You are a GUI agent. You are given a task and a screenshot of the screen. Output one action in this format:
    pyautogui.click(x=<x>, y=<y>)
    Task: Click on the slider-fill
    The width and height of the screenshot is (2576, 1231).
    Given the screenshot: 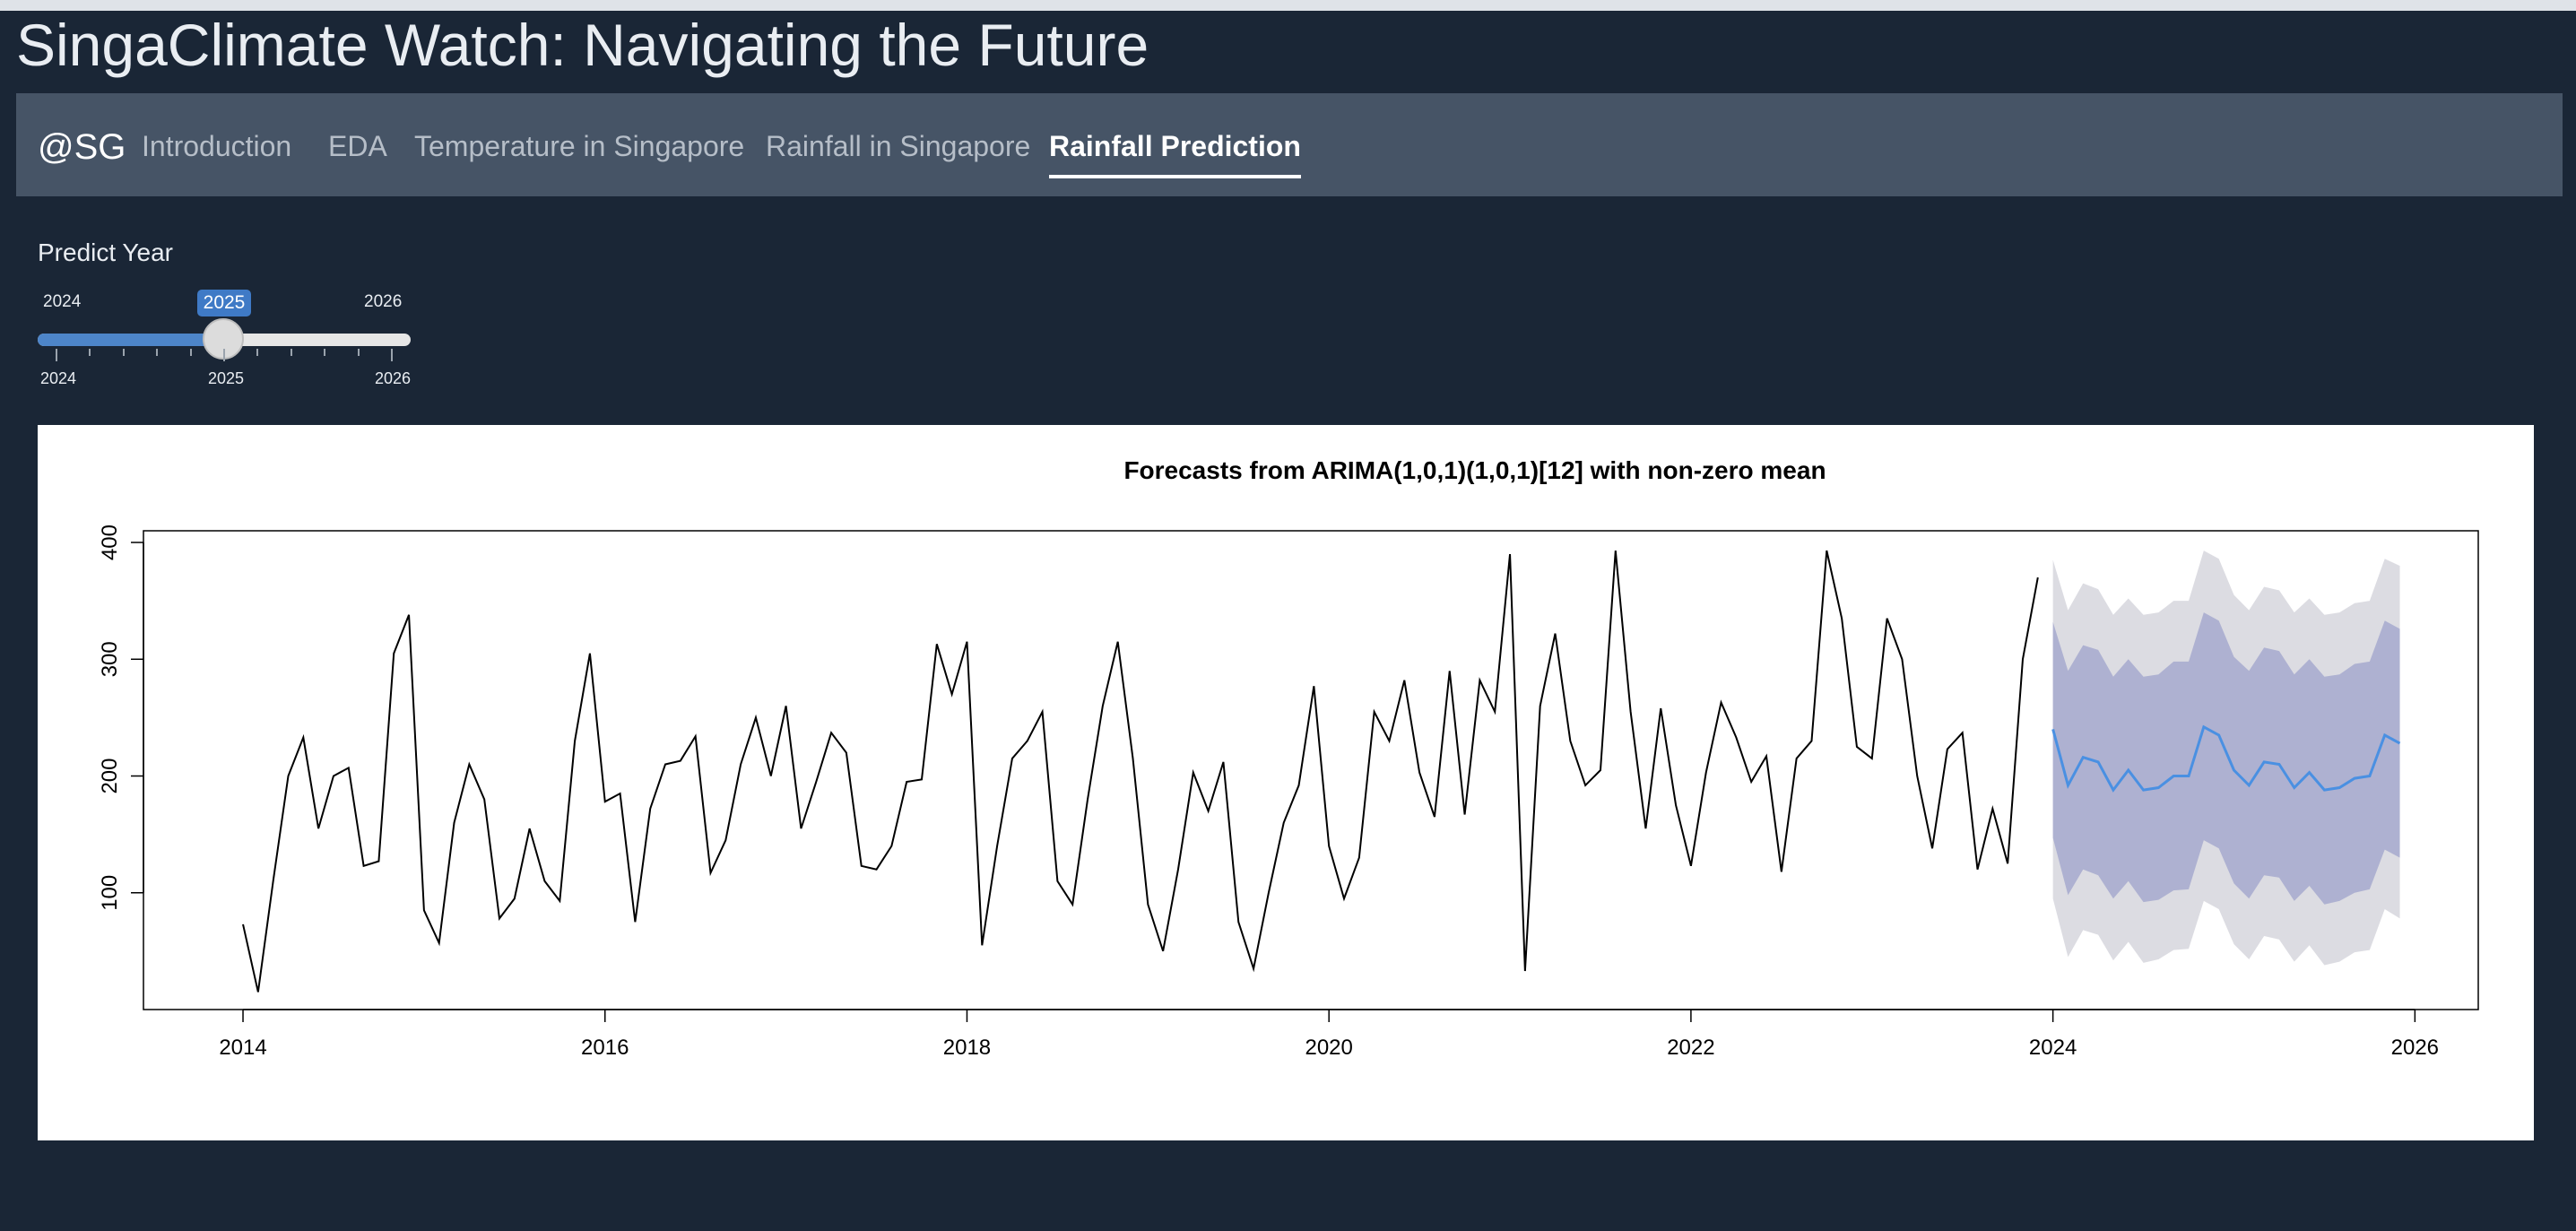 What is the action you would take?
    pyautogui.click(x=131, y=340)
    